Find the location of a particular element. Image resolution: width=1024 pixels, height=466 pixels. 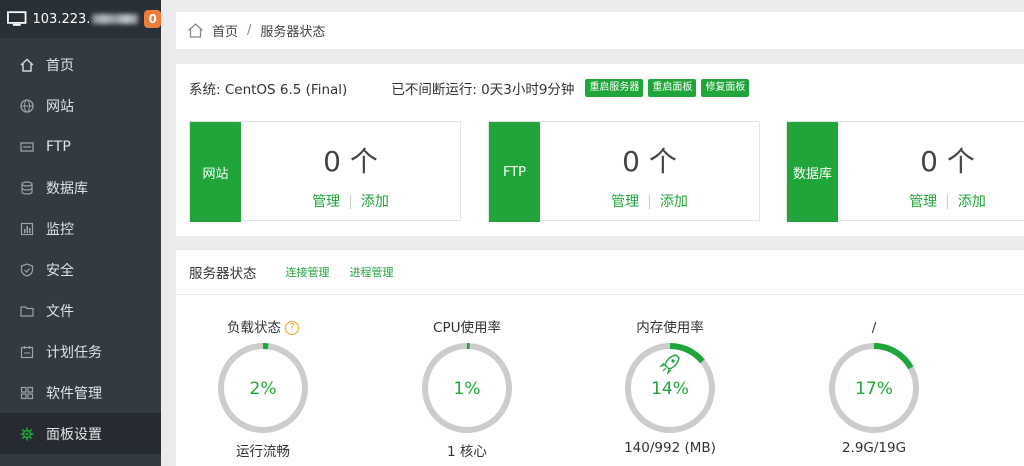

sidebar-item-cron: 计划任务 is located at coordinates (80, 351).